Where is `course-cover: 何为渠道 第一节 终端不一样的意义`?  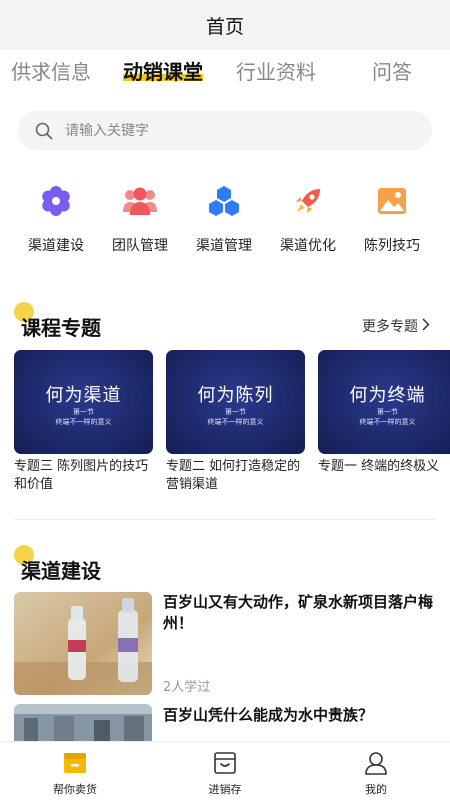 course-cover: 何为渠道 第一节 终端不一样的意义 is located at coordinates (83, 402).